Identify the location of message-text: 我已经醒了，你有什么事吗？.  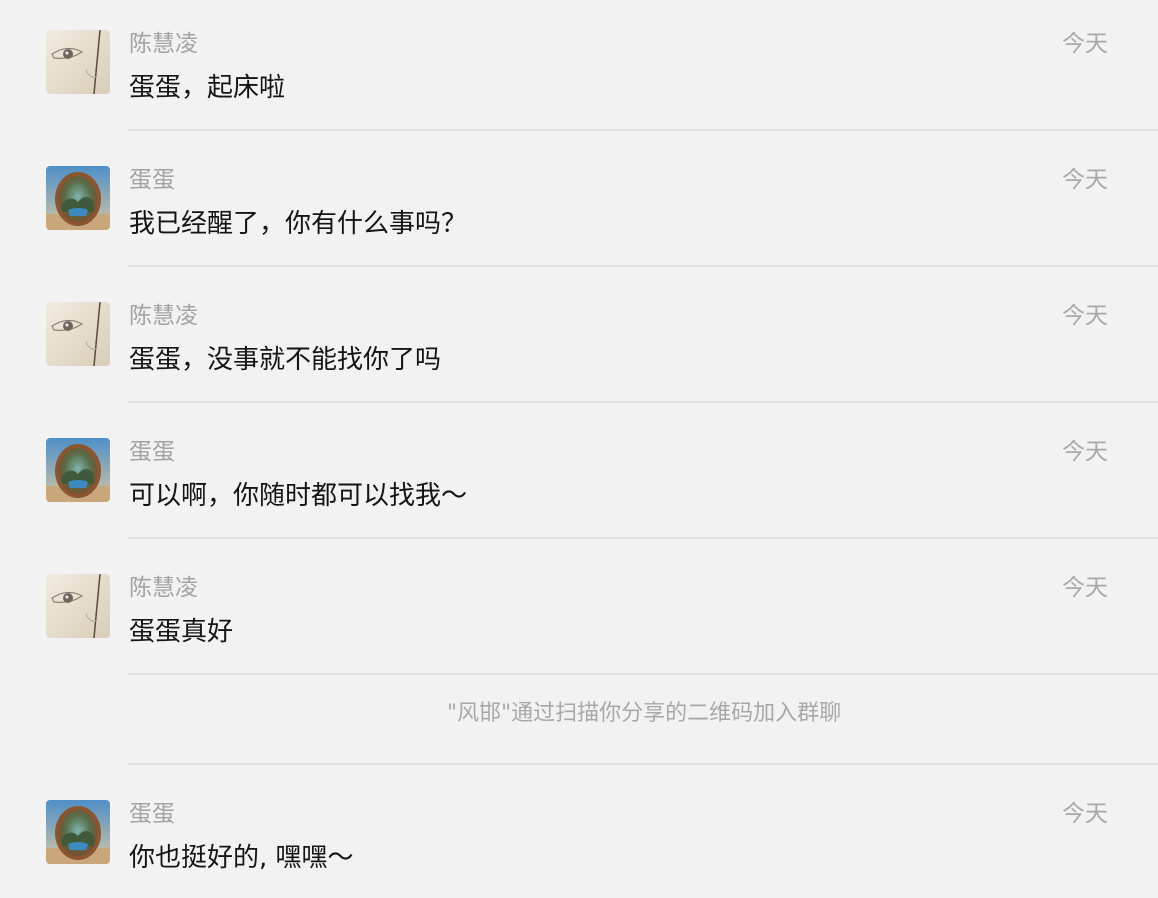
(298, 224).